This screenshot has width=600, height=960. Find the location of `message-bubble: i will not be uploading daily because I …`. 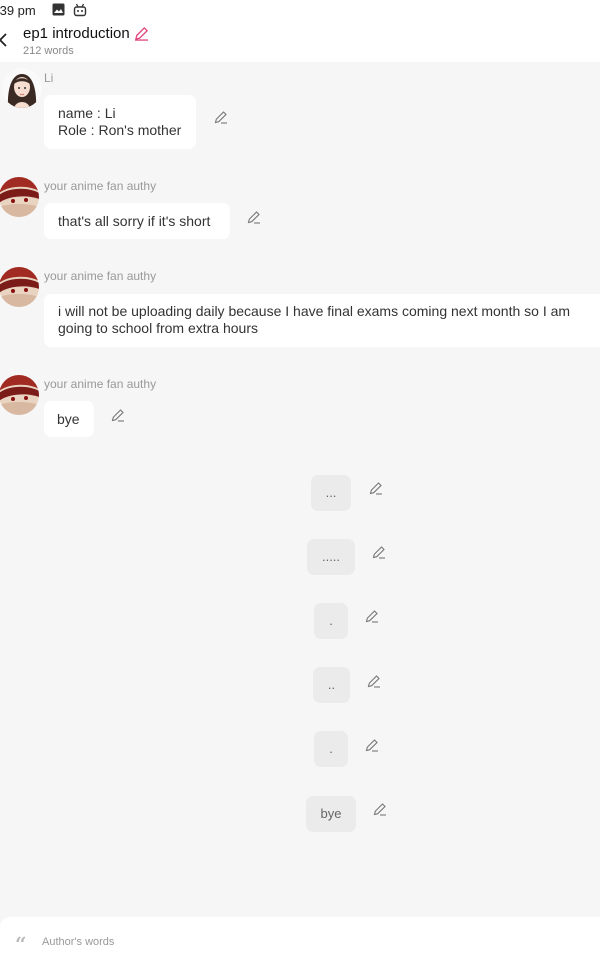

message-bubble: i will not be uploading daily because I … is located at coordinates (322, 320).